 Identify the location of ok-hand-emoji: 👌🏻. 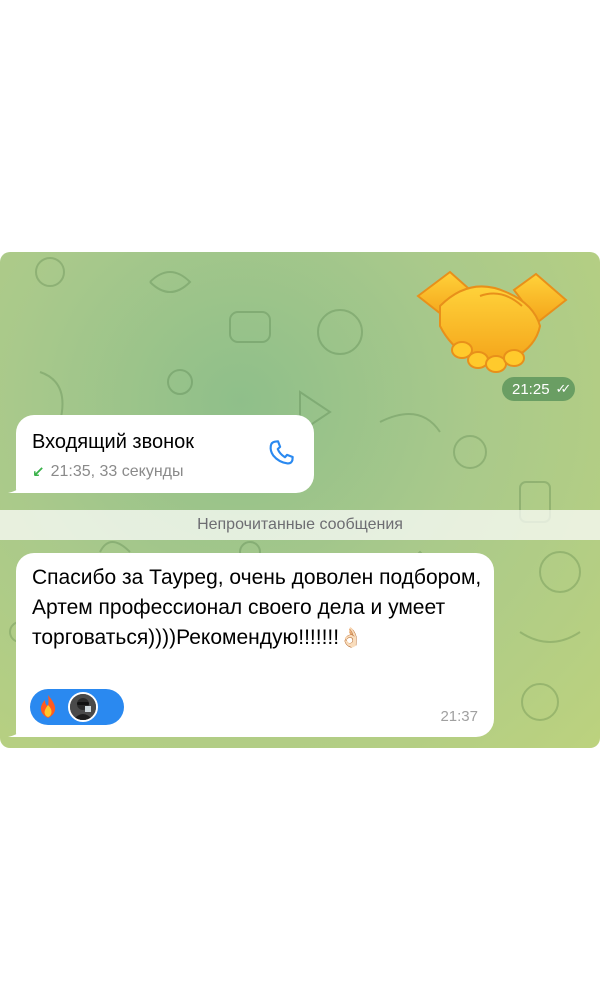
(351, 638).